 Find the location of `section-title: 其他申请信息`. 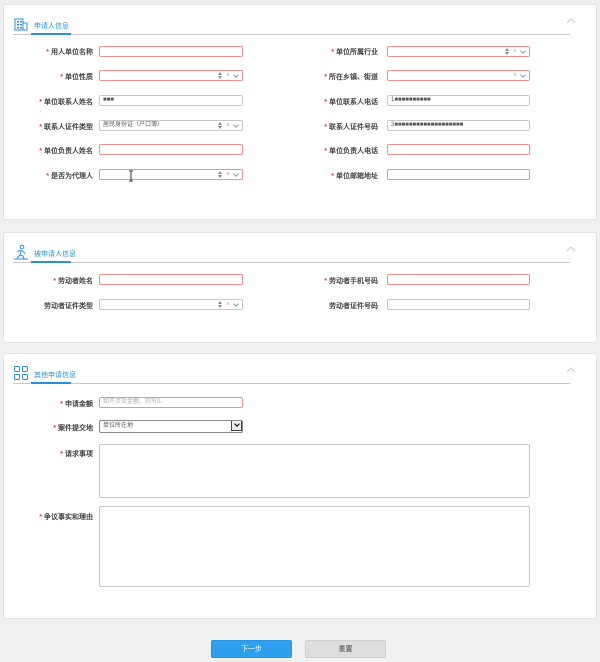

section-title: 其他申请信息 is located at coordinates (55, 375).